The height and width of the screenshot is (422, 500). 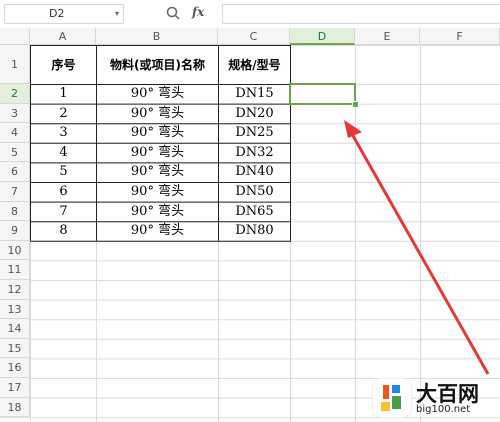 I want to click on zoom-icon, so click(x=173, y=13).